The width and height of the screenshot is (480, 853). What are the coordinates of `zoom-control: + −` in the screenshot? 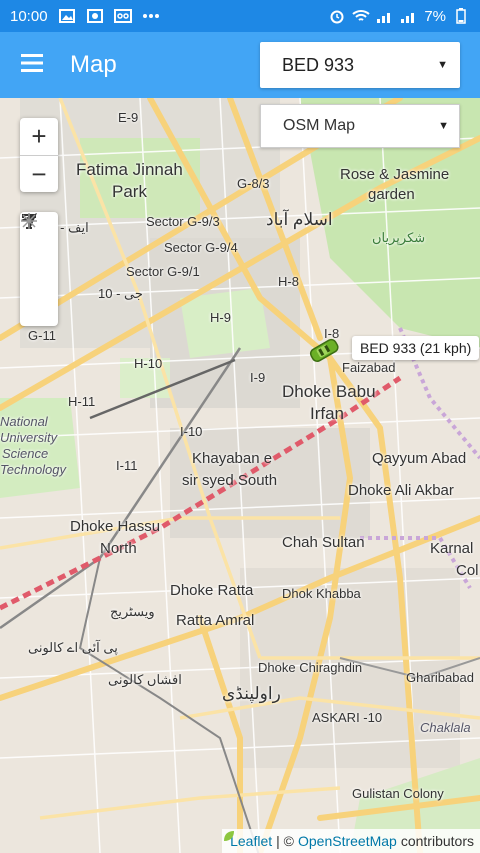 It's located at (39, 155).